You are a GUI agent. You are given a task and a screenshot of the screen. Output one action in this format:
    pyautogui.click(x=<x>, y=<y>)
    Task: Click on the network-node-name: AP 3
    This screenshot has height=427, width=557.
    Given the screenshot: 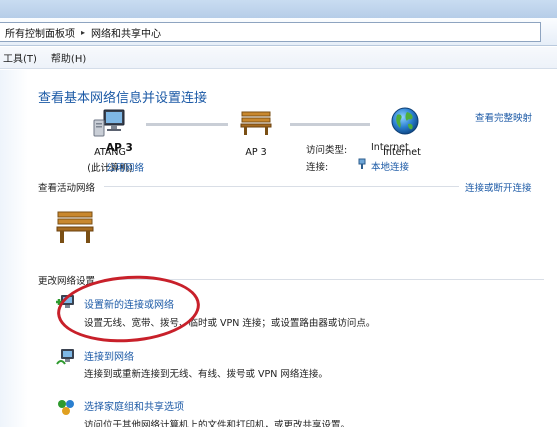 What is the action you would take?
    pyautogui.click(x=256, y=152)
    